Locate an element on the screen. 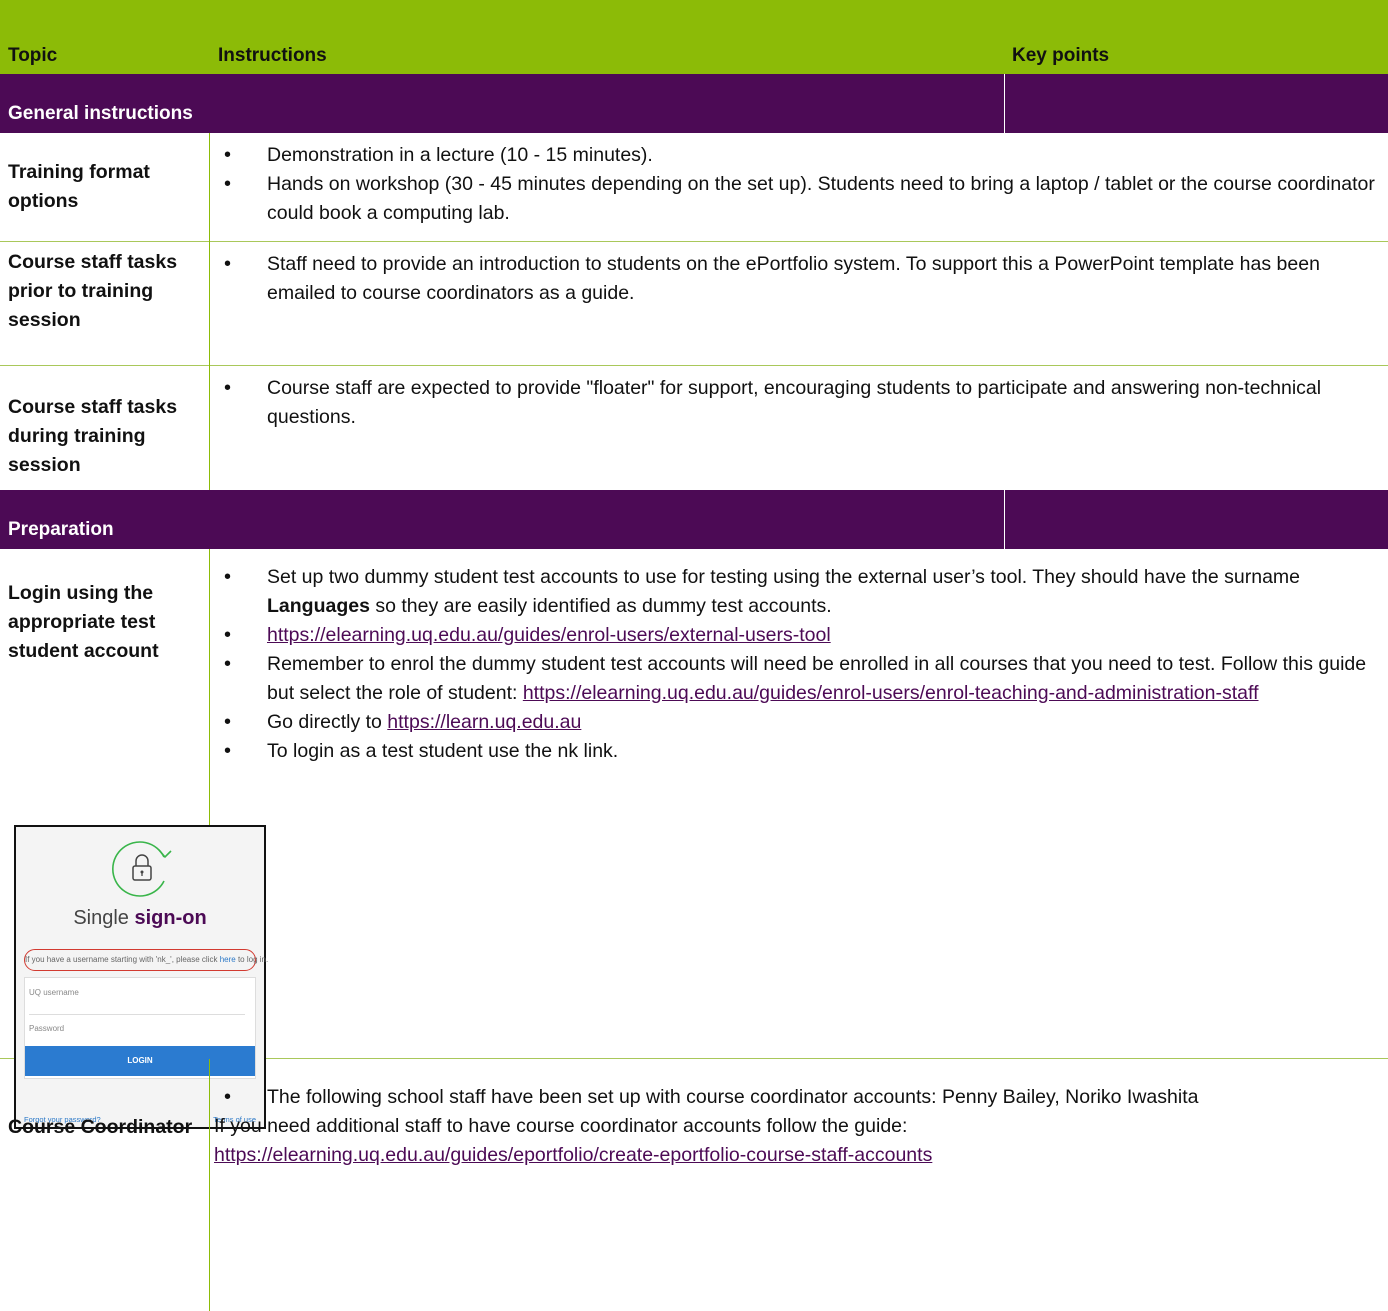 The image size is (1388, 1311). sso-title: Single sign-on is located at coordinates (140, 918).